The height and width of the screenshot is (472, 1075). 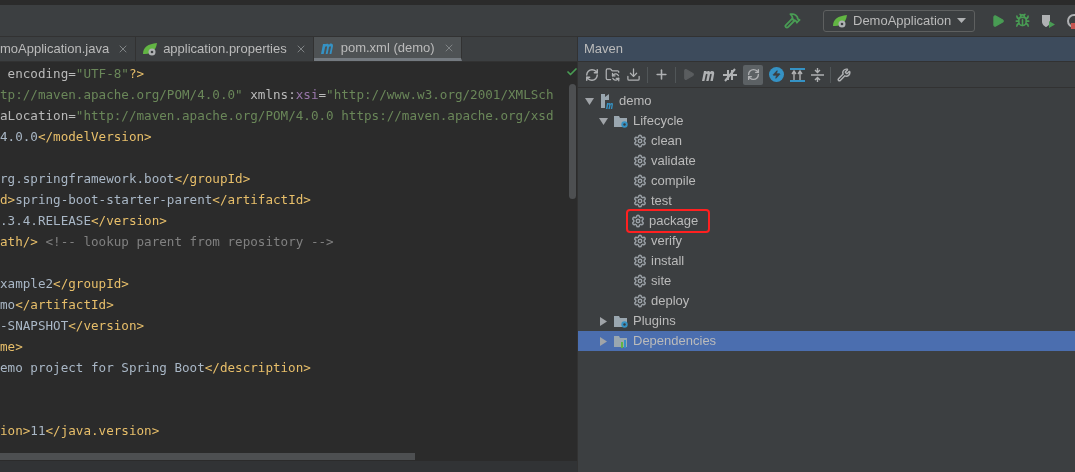 What do you see at coordinates (68, 49) in the screenshot?
I see `editor-tab: moApplication.java` at bounding box center [68, 49].